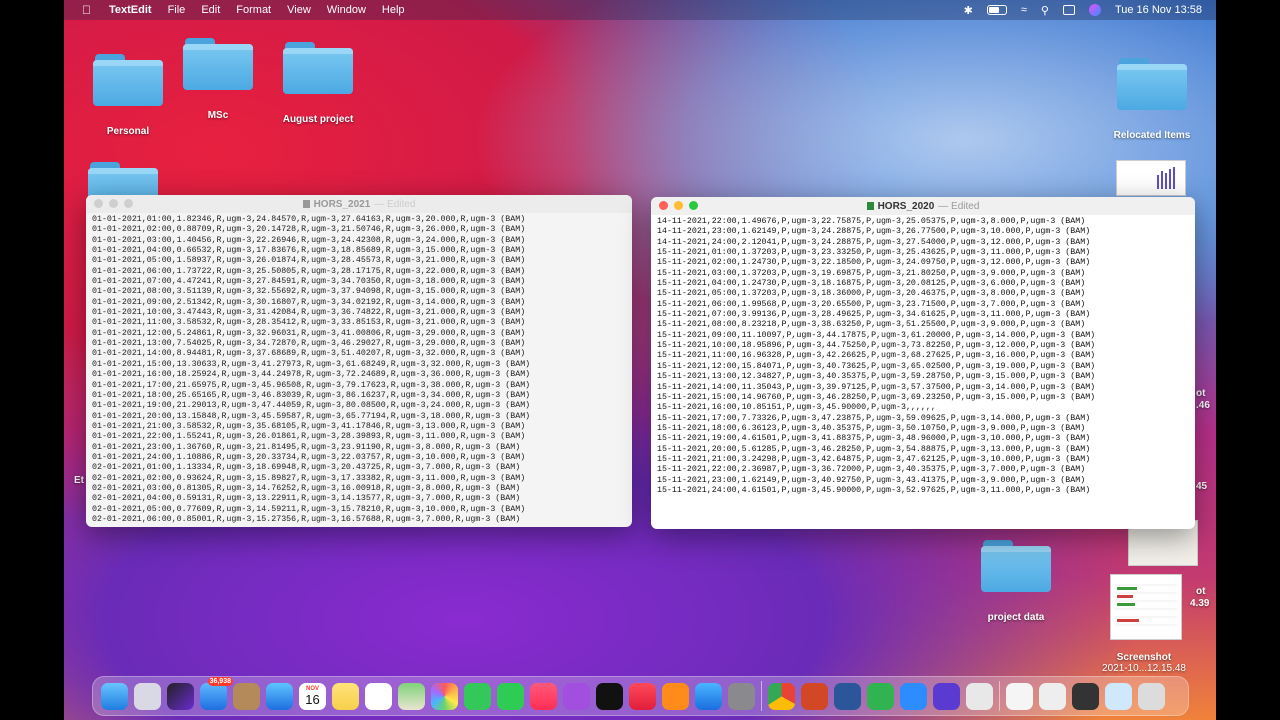 This screenshot has height=720, width=1280. Describe the element at coordinates (1068, 10) in the screenshot. I see `control-center-icon` at that location.